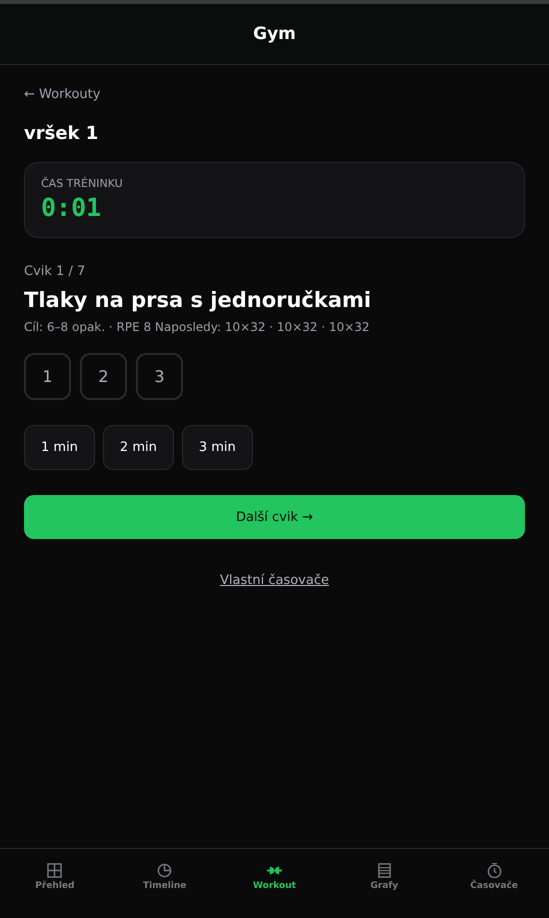 Image resolution: width=549 pixels, height=918 pixels. What do you see at coordinates (55, 883) in the screenshot?
I see `nav-tab: Přehled` at bounding box center [55, 883].